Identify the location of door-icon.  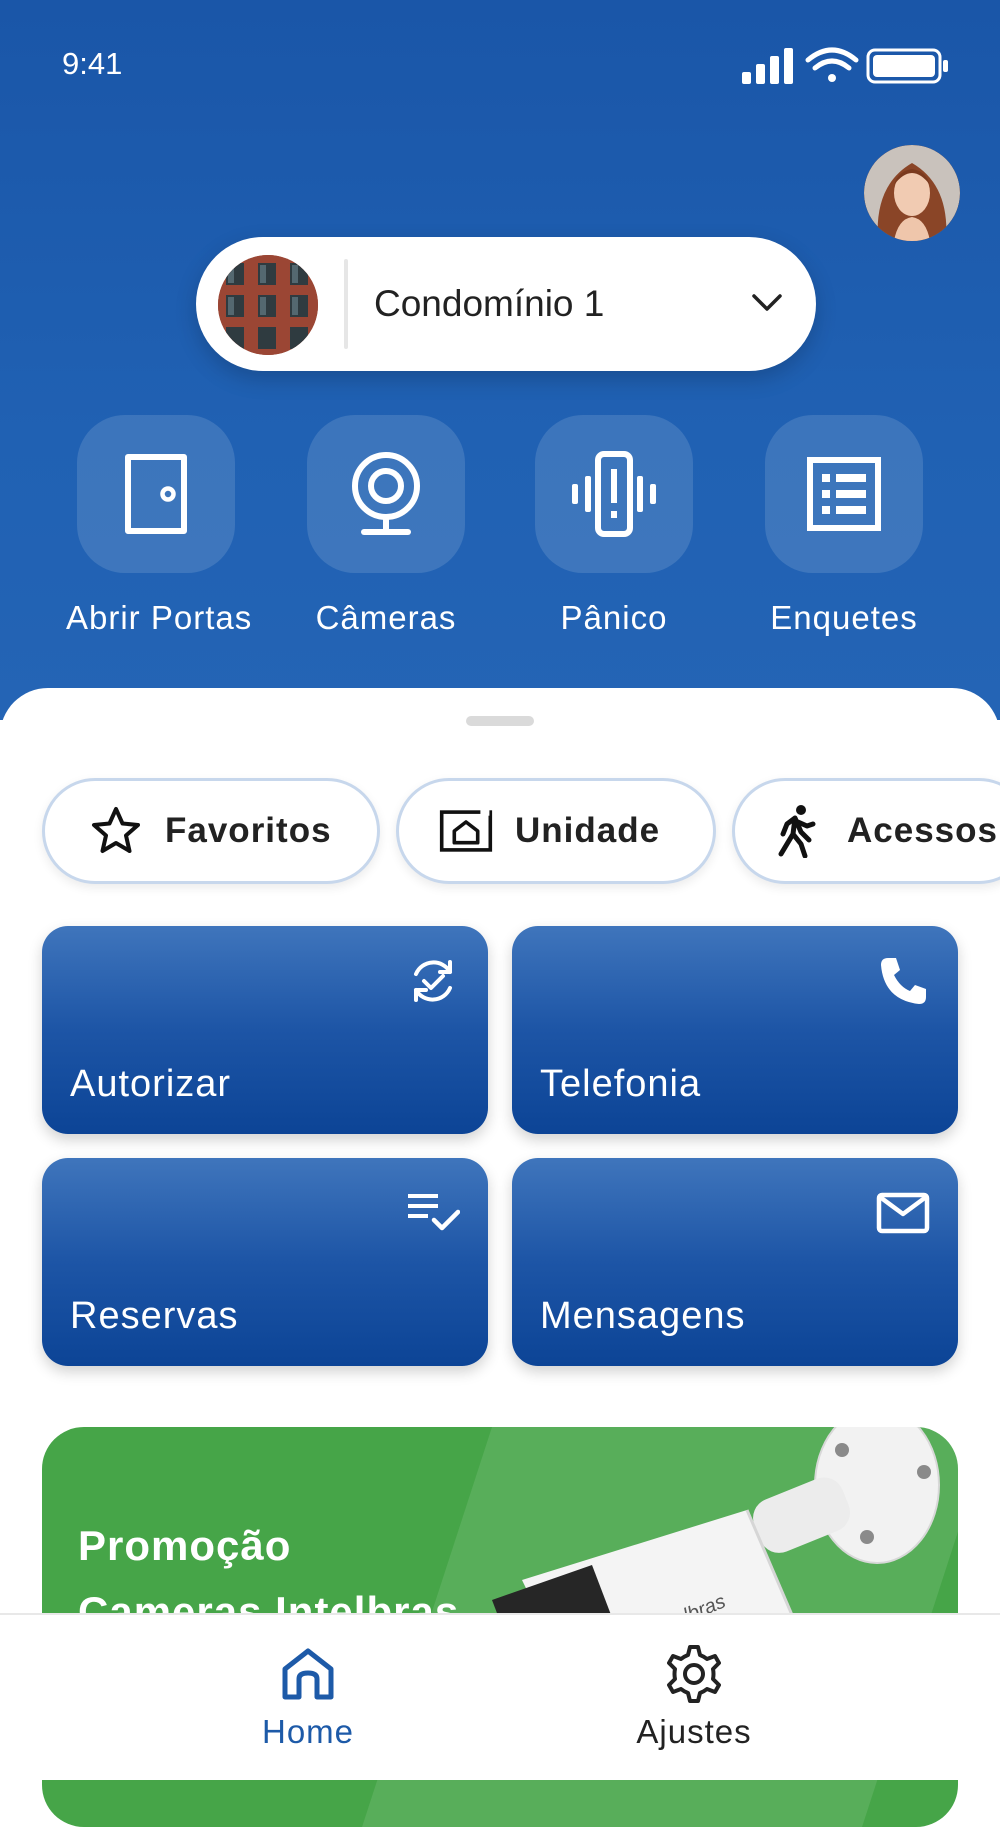
(156, 494).